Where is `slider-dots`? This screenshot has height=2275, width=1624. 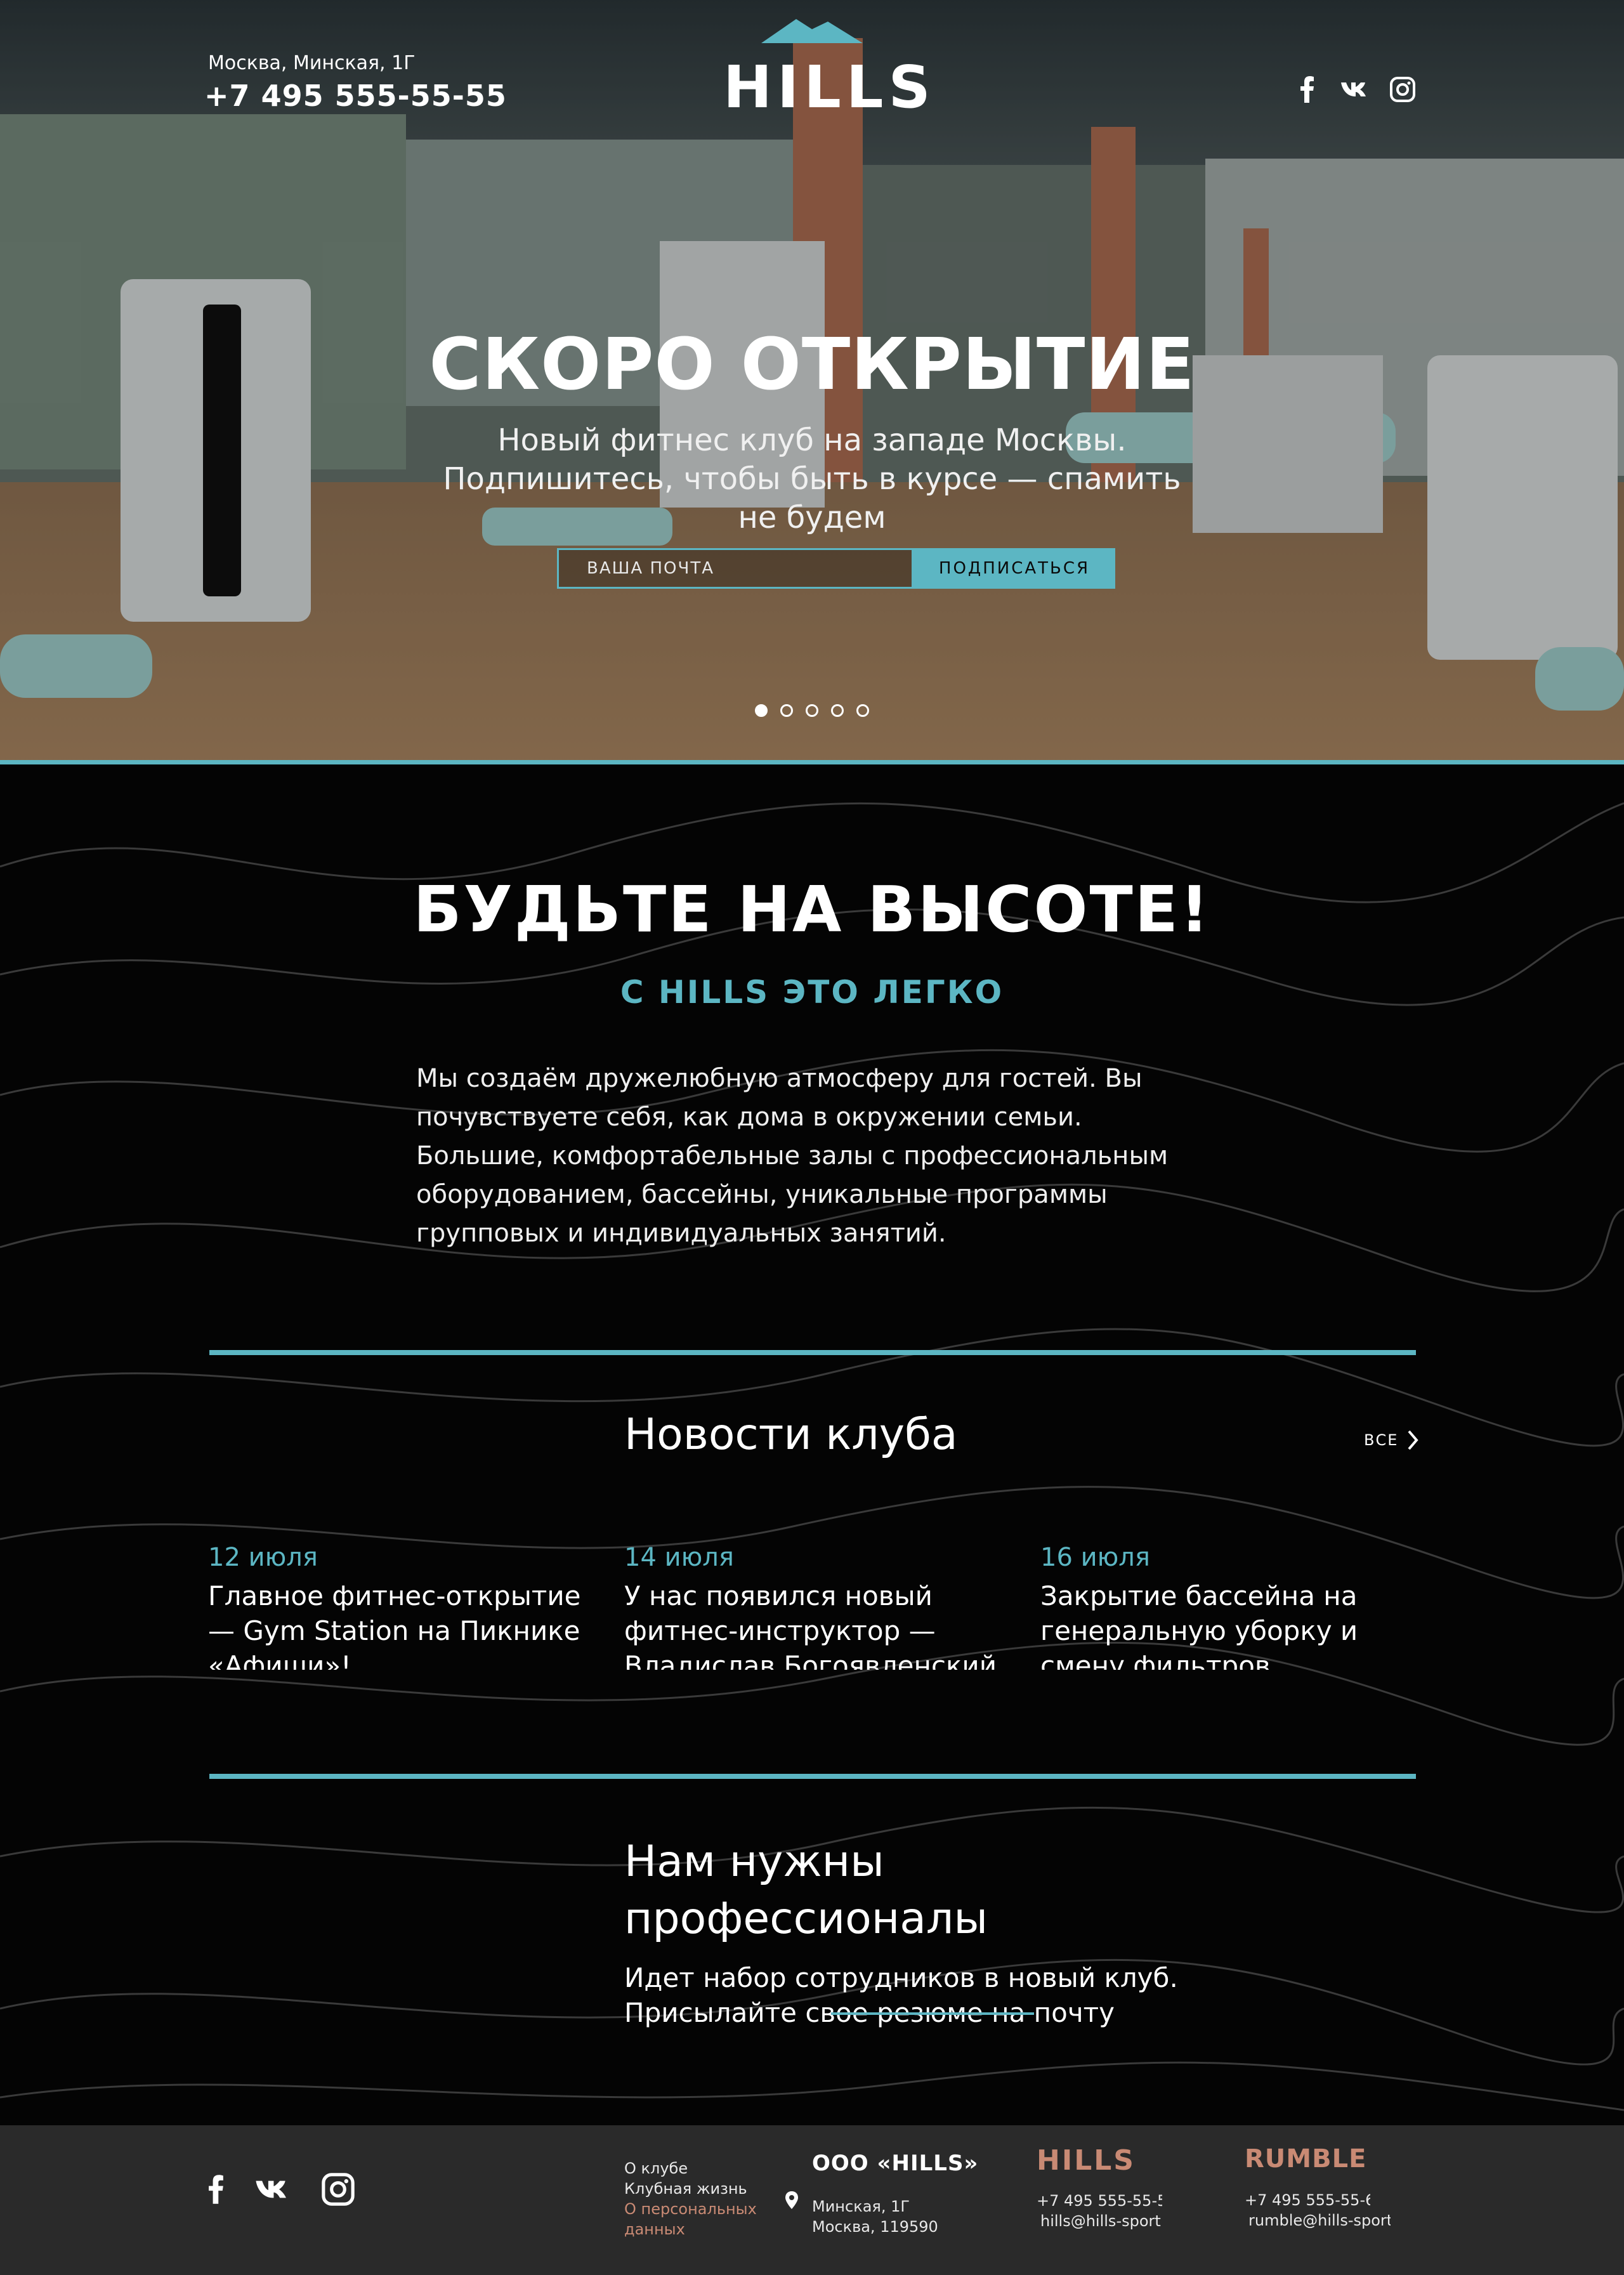
slider-dots is located at coordinates (815, 711).